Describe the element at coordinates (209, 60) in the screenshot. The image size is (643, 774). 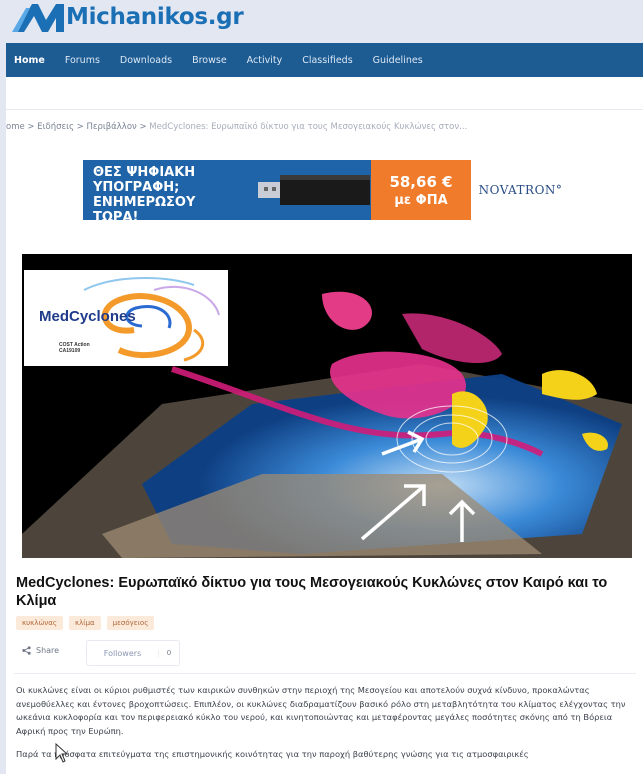
I see `nav-browse: Browse` at that location.